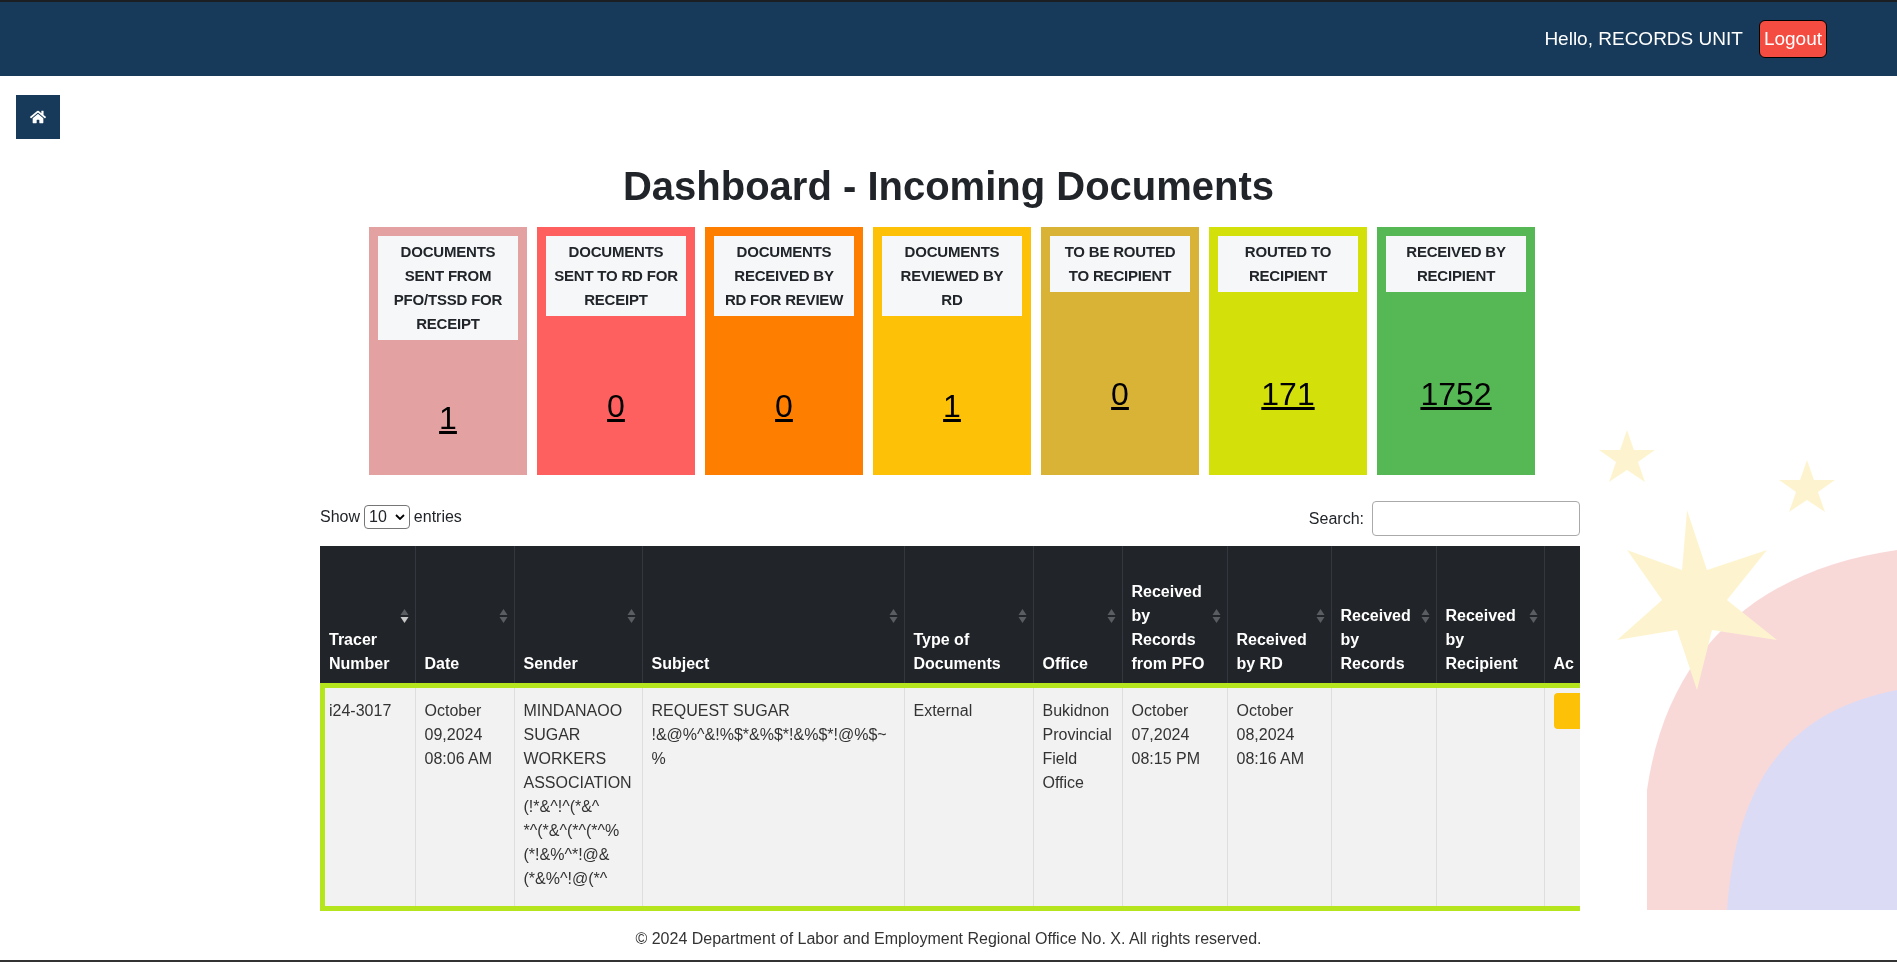  I want to click on card-label: DOCUMENTS SENT FROM PFO/TSSD FOR RECEIPT, so click(448, 288).